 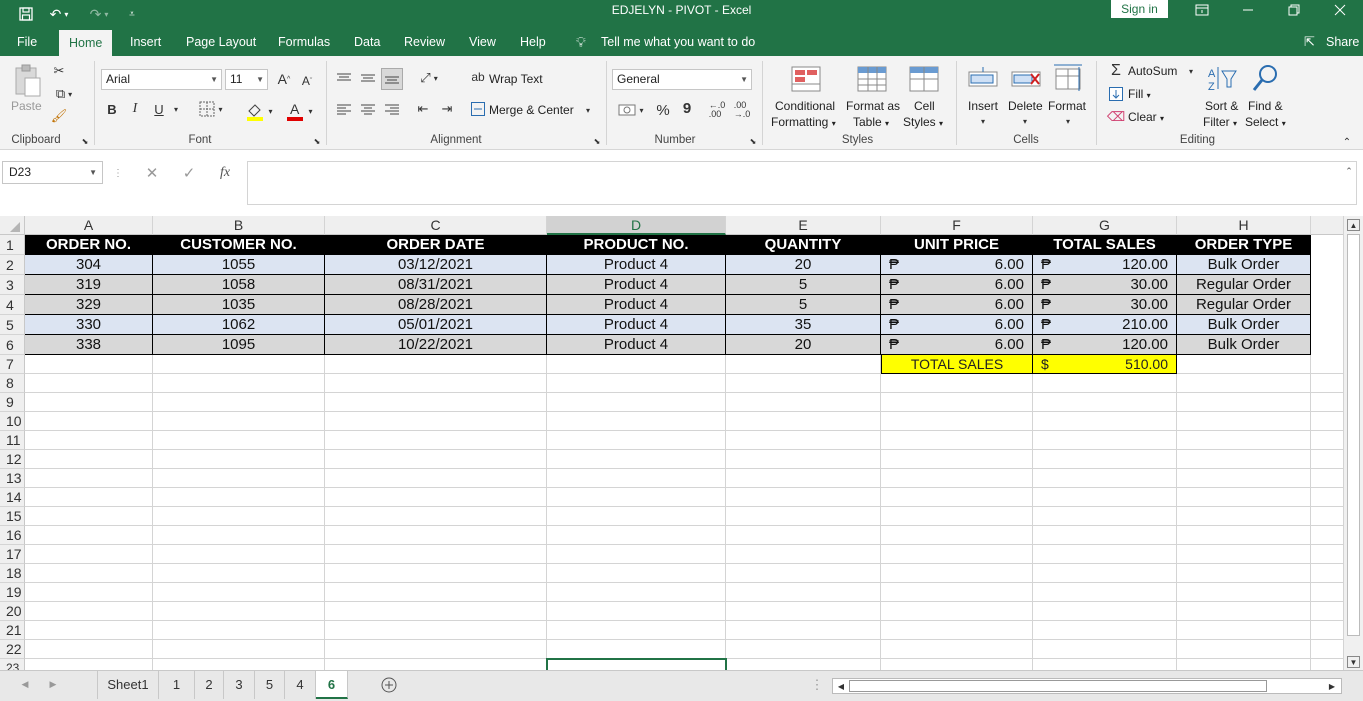 I want to click on share-button: Share, so click(x=1342, y=42).